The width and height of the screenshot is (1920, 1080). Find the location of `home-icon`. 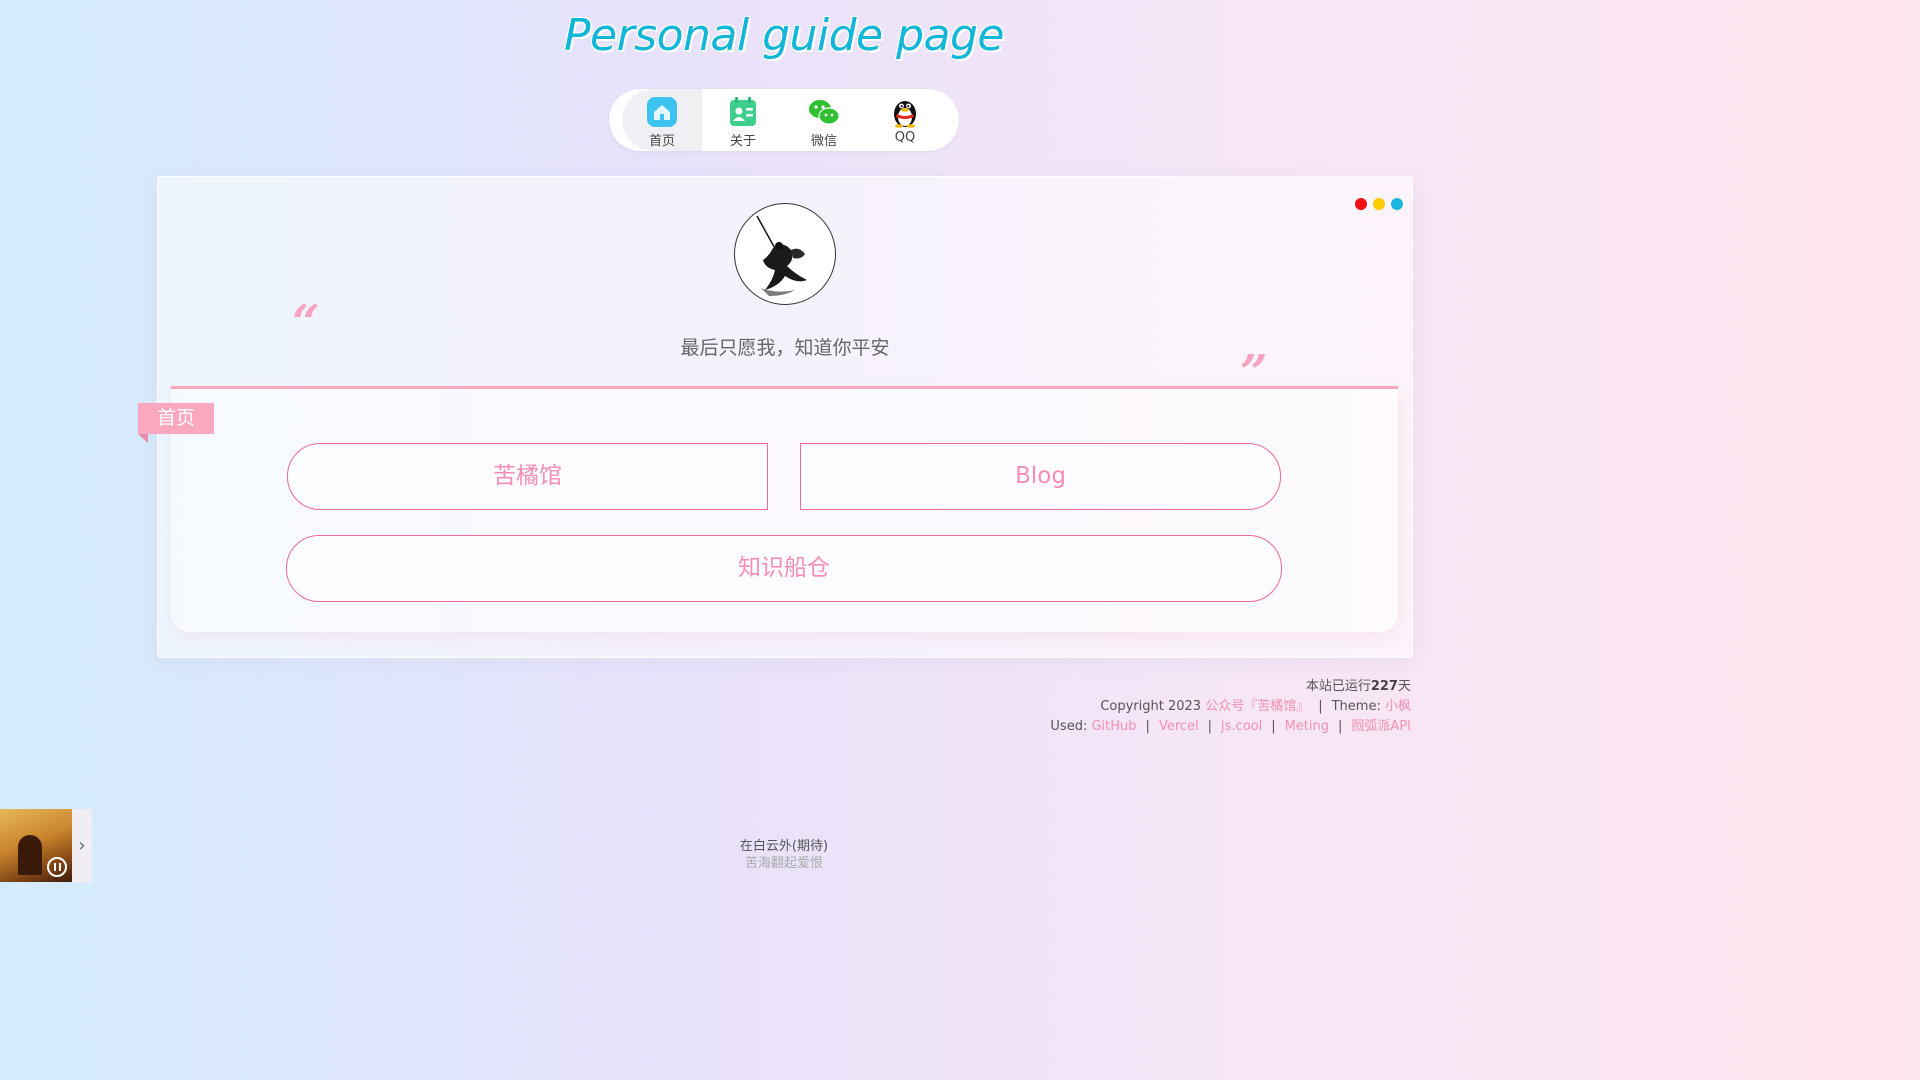

home-icon is located at coordinates (662, 112).